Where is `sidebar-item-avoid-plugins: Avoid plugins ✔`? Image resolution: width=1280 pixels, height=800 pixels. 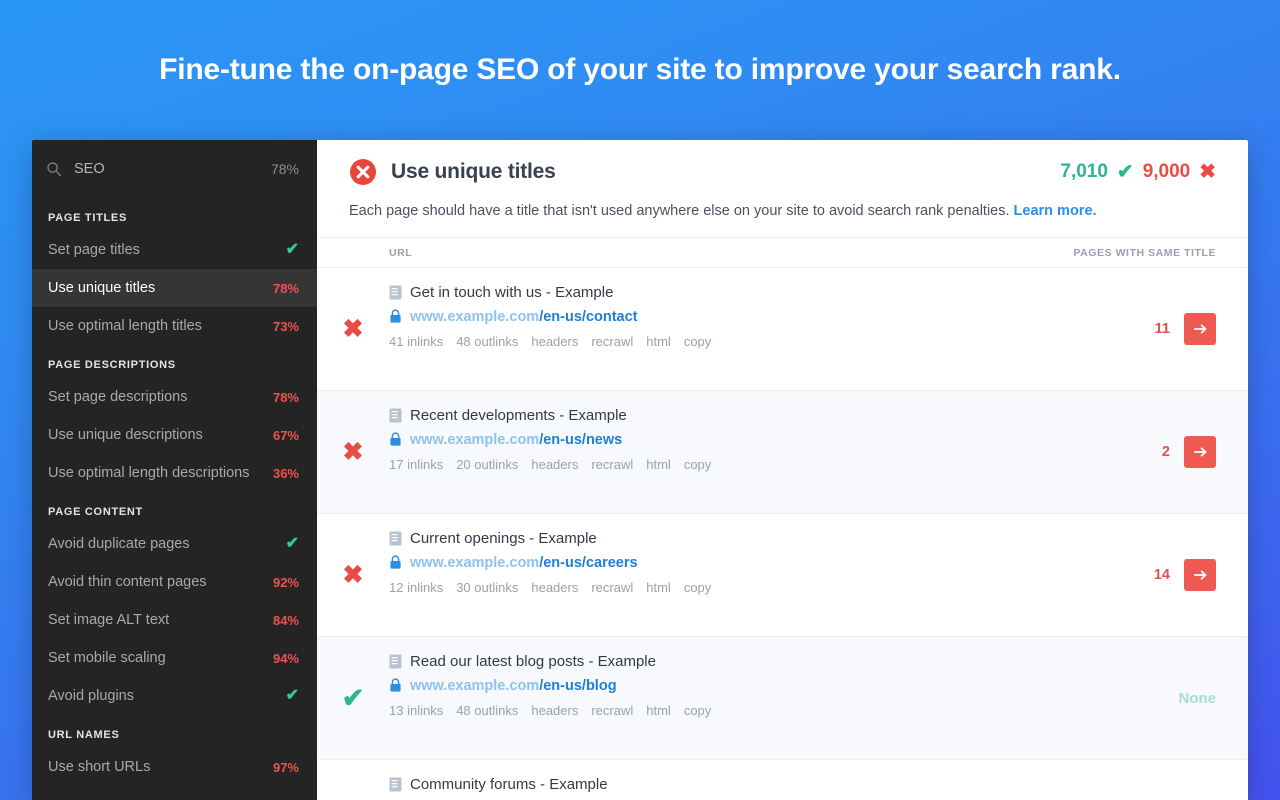
sidebar-item-avoid-plugins: Avoid plugins ✔ is located at coordinates (174, 696).